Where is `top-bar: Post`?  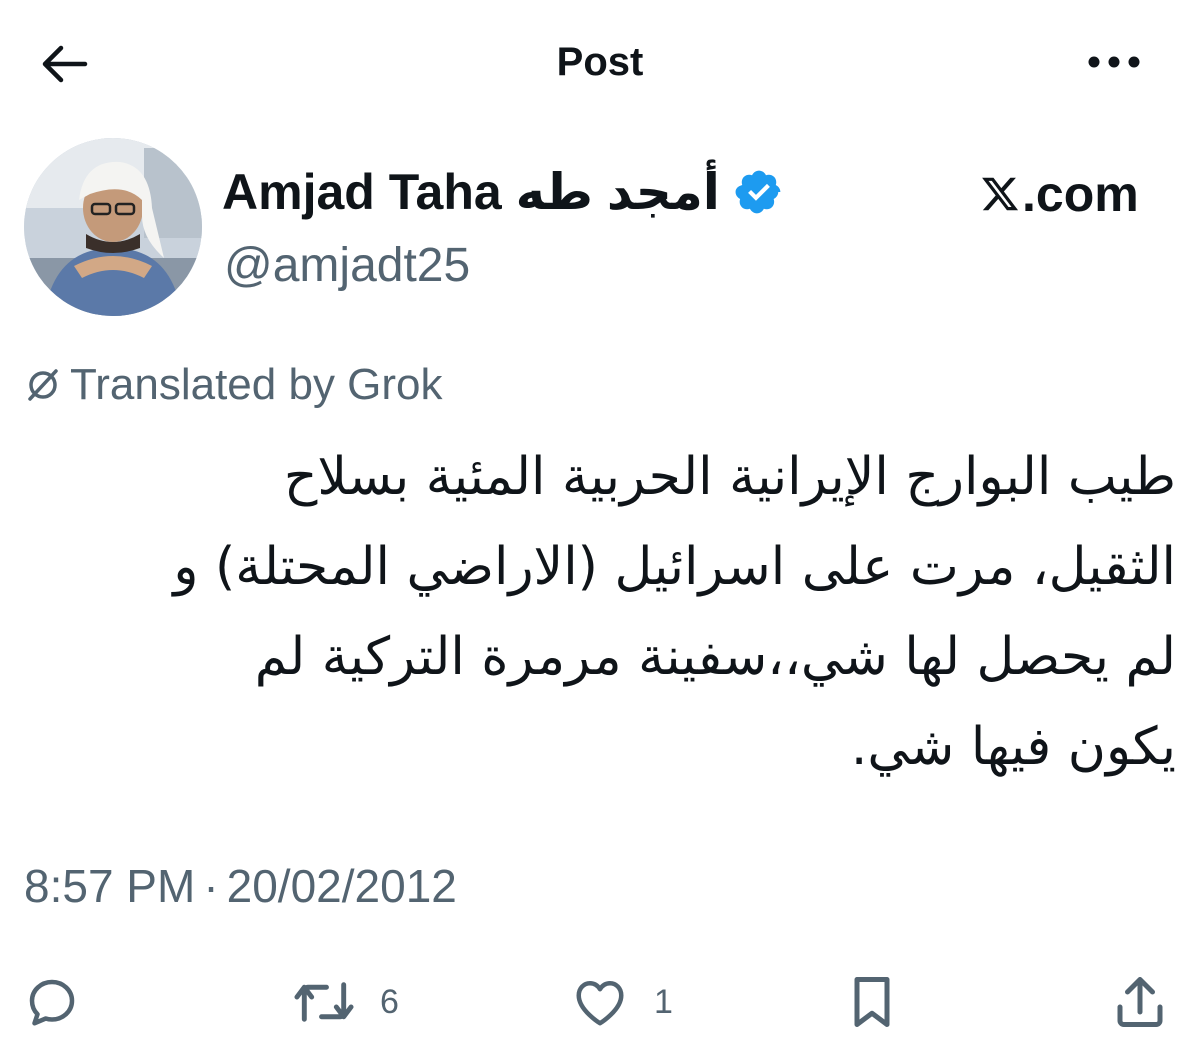
top-bar: Post is located at coordinates (600, 62).